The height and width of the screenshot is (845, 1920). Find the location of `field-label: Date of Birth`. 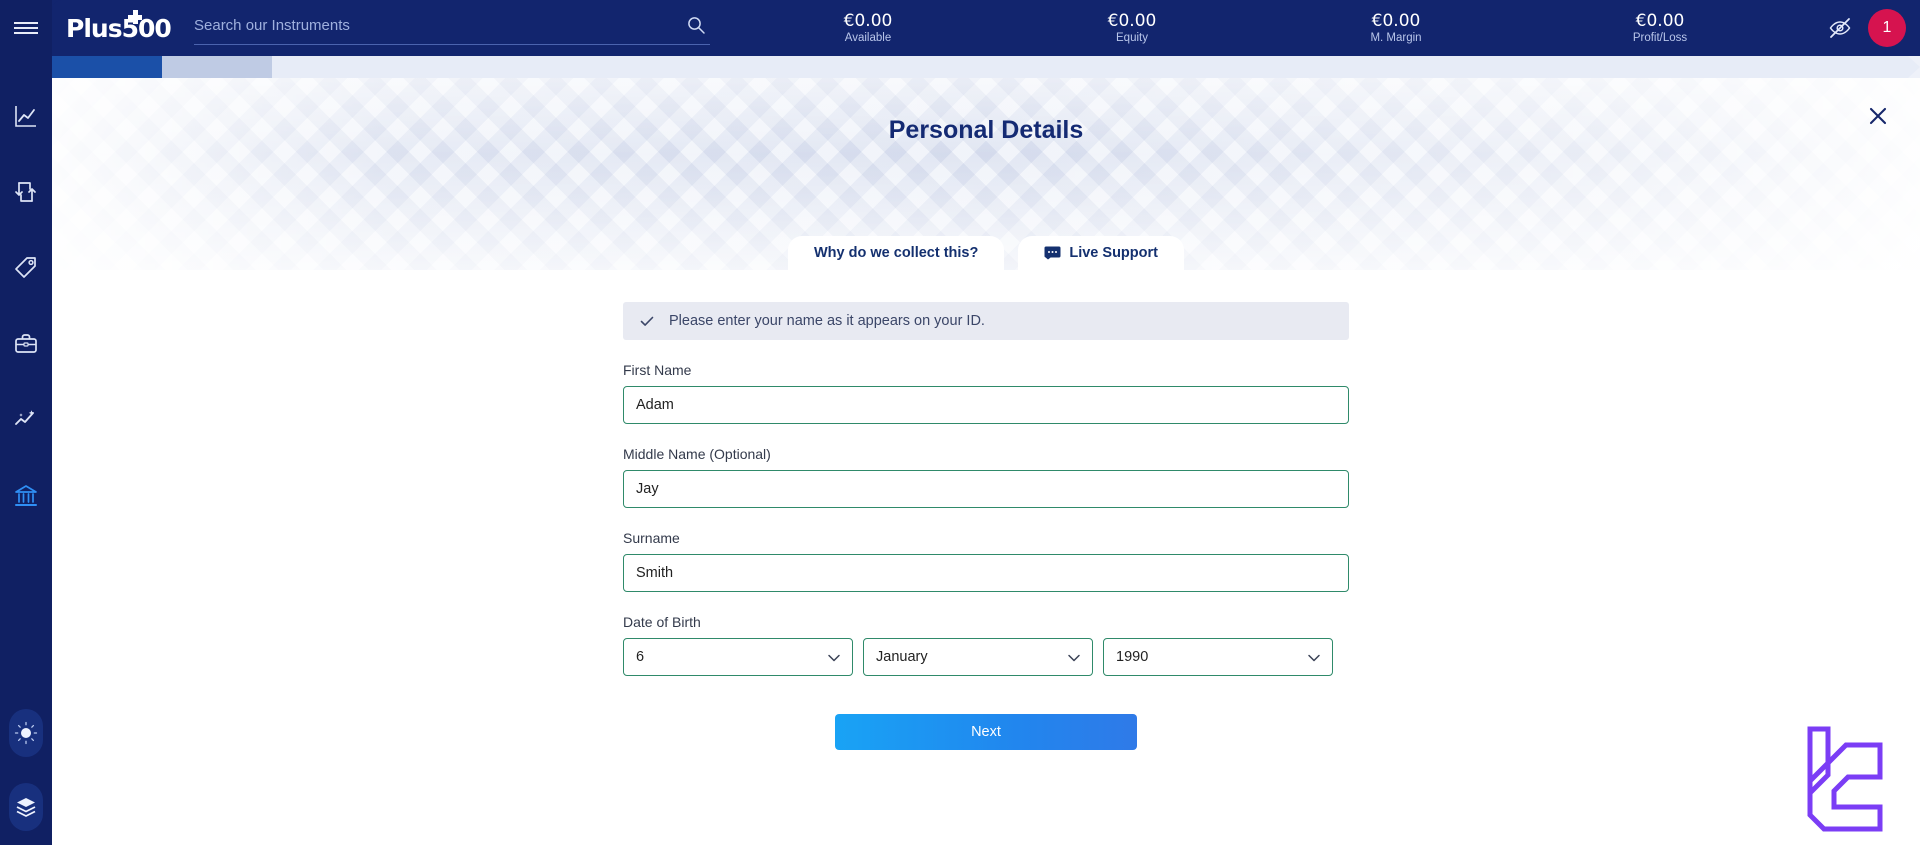

field-label: Date of Birth is located at coordinates (662, 622).